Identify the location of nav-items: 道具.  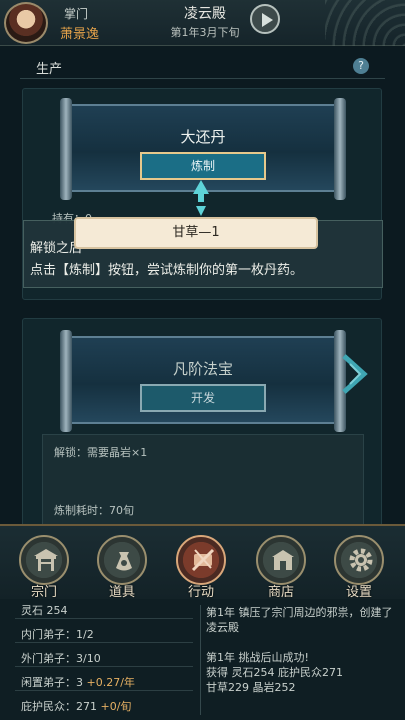
(122, 567).